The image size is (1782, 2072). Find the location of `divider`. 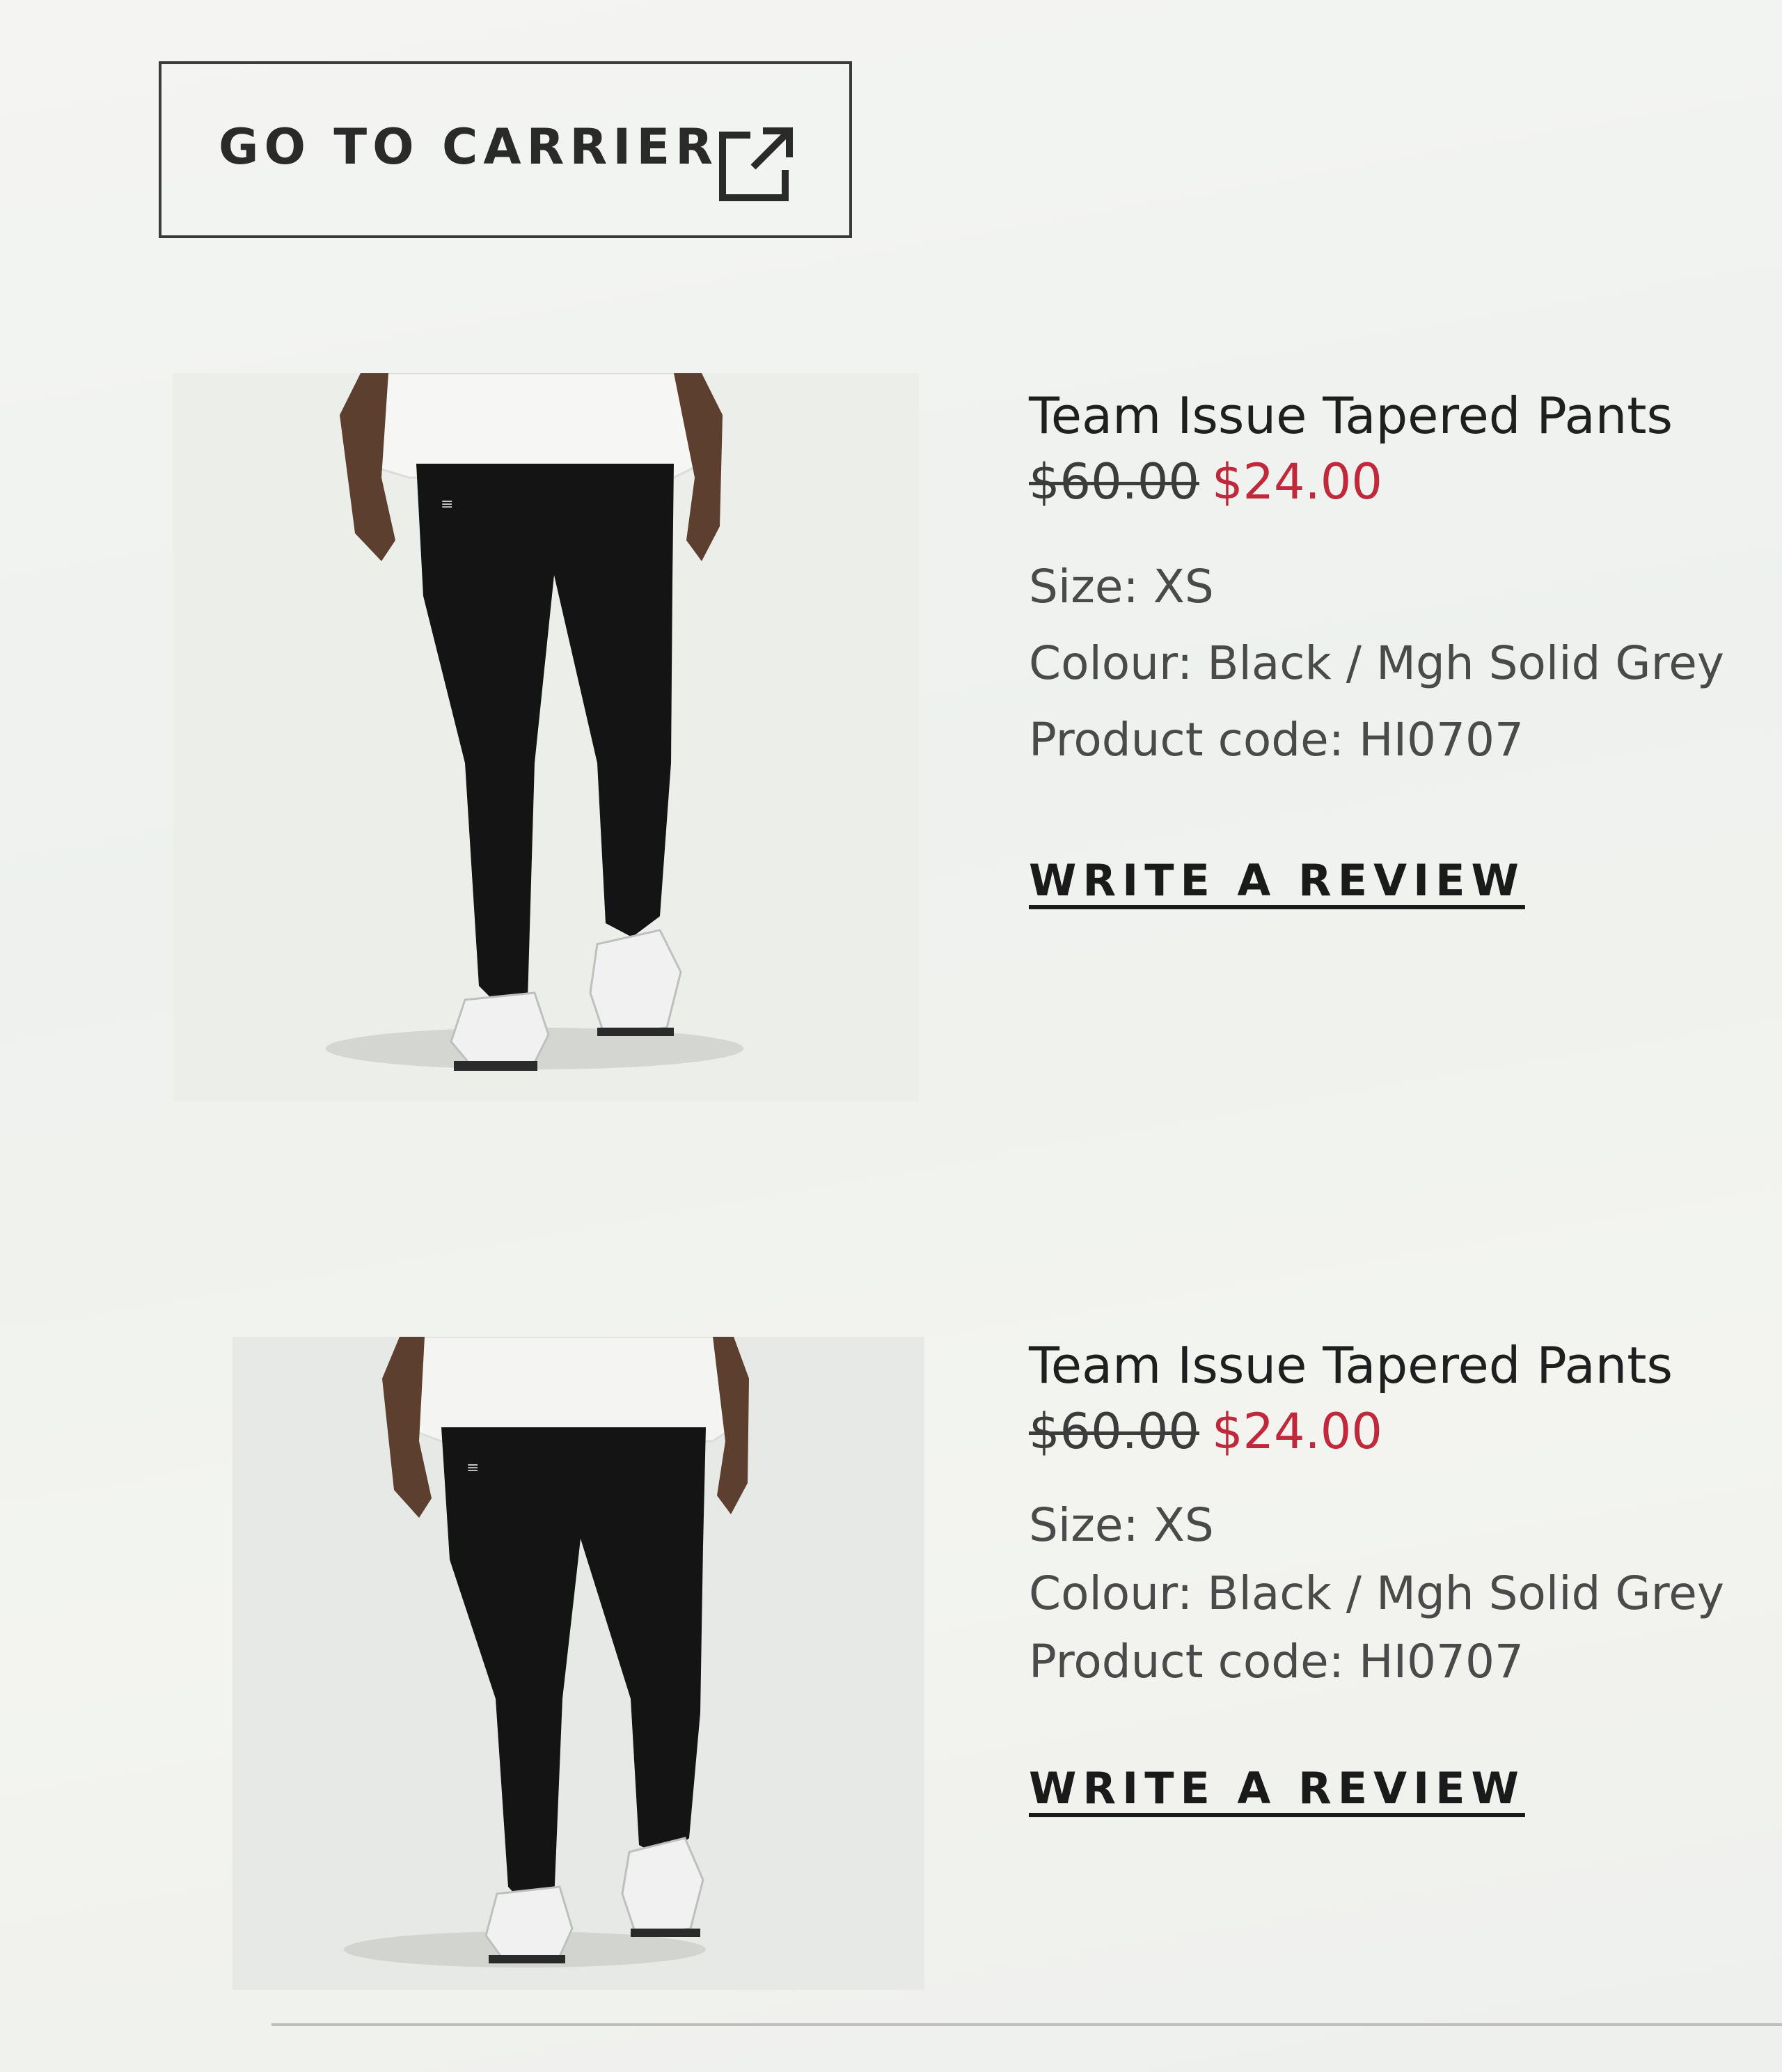

divider is located at coordinates (1026, 2025).